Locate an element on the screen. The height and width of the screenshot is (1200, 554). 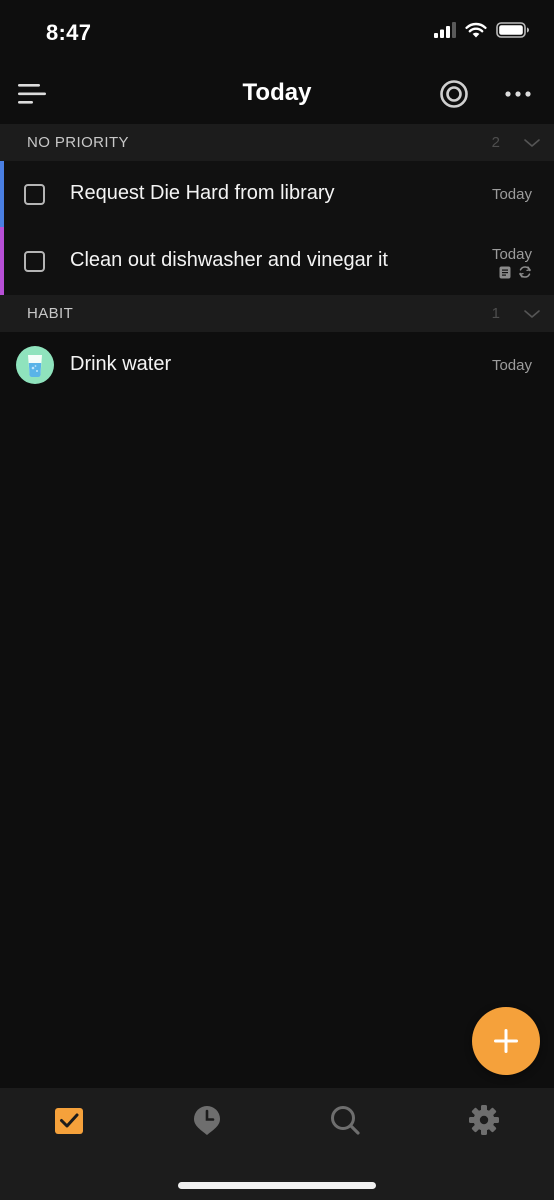
calendar-pin-icon is located at coordinates (207, 1120).